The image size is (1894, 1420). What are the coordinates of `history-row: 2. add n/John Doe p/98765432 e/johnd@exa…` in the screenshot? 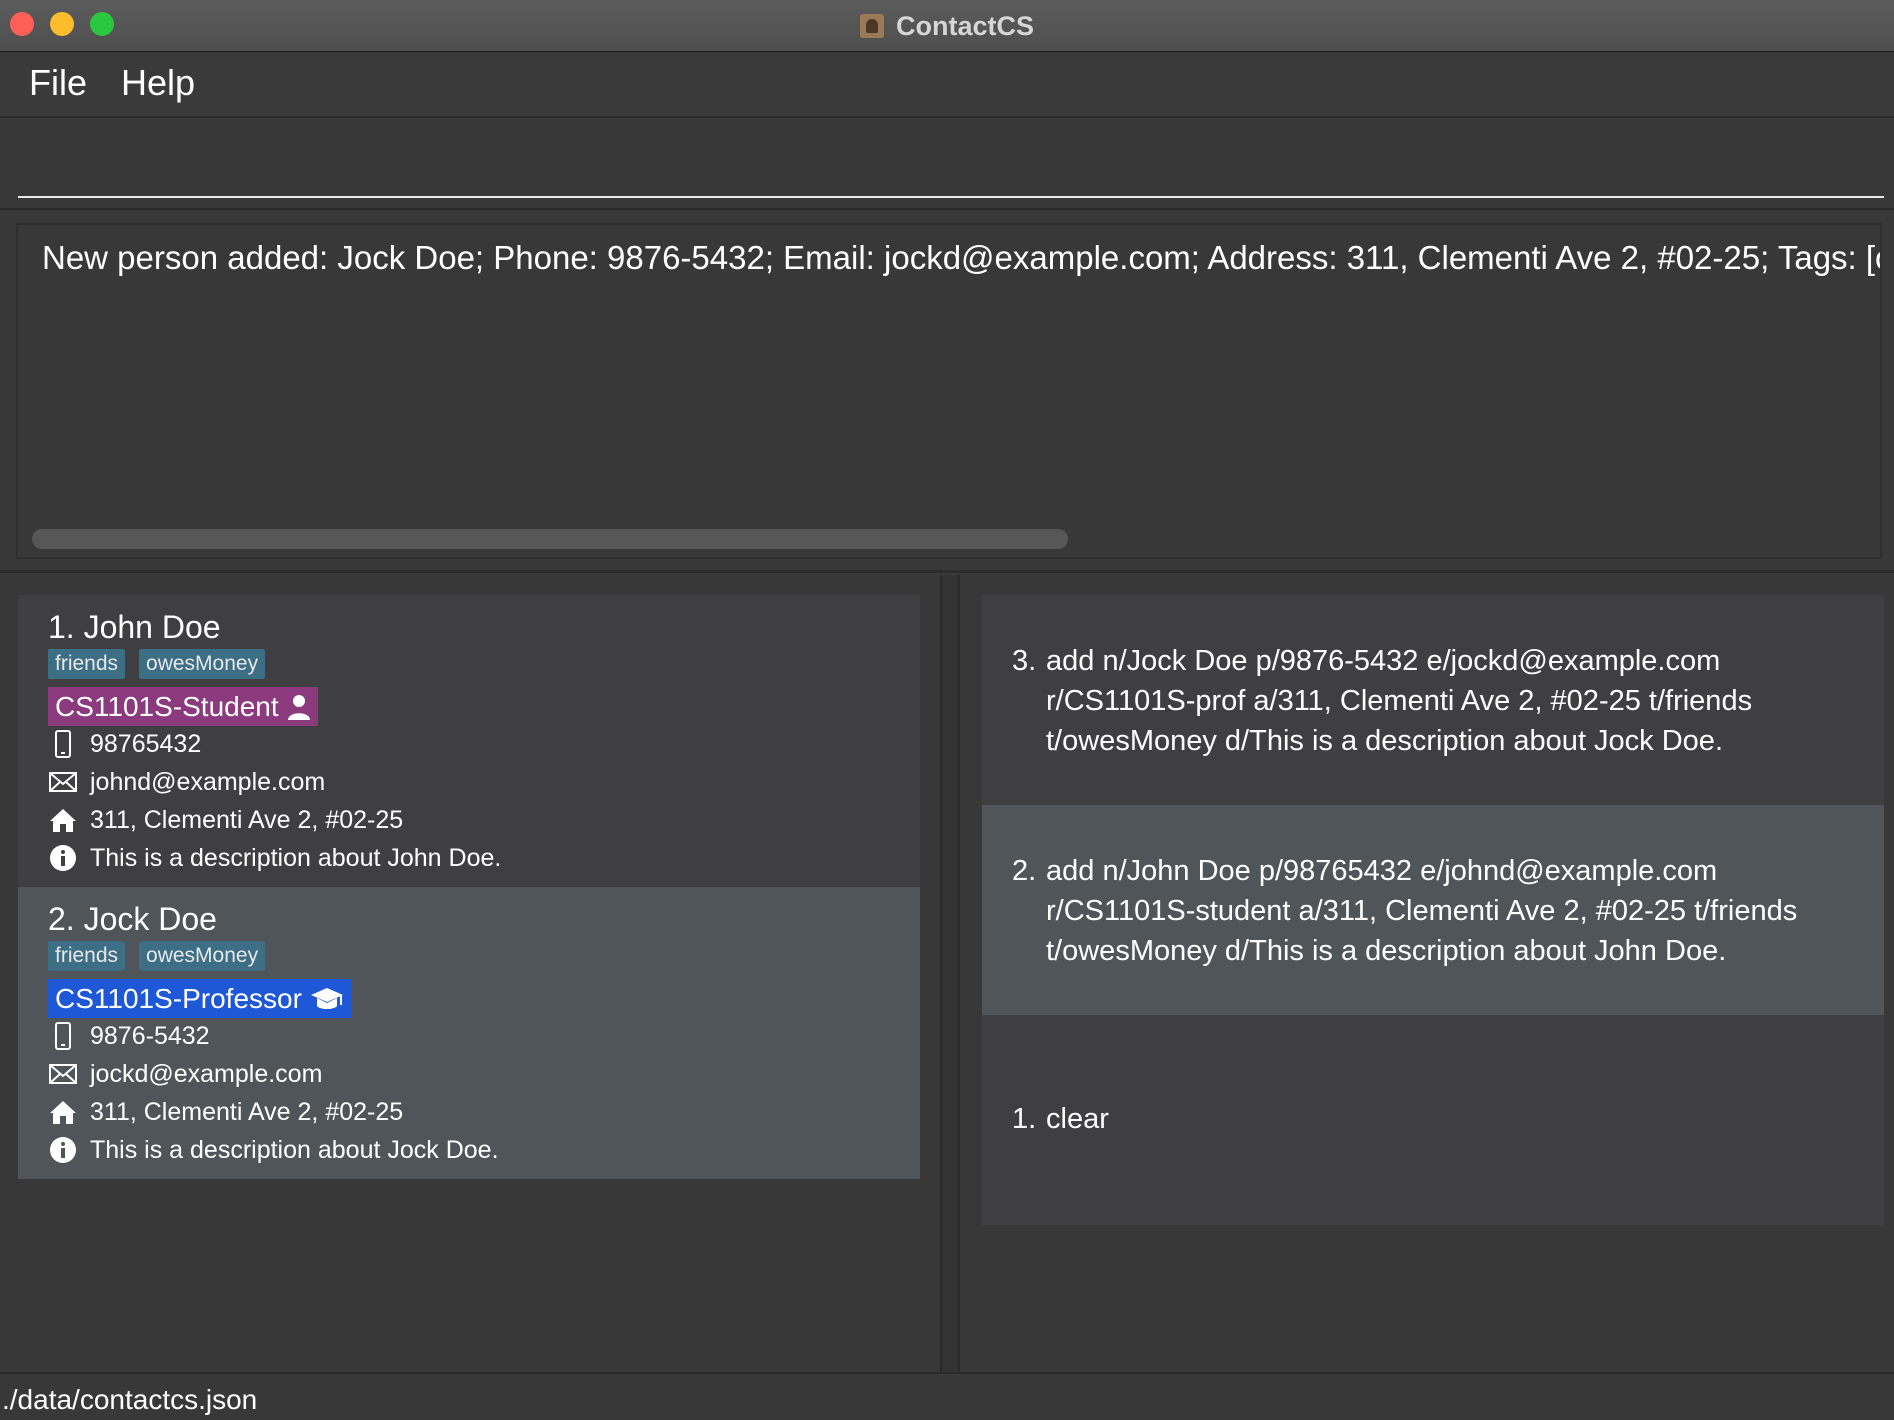 It's located at (1439, 911).